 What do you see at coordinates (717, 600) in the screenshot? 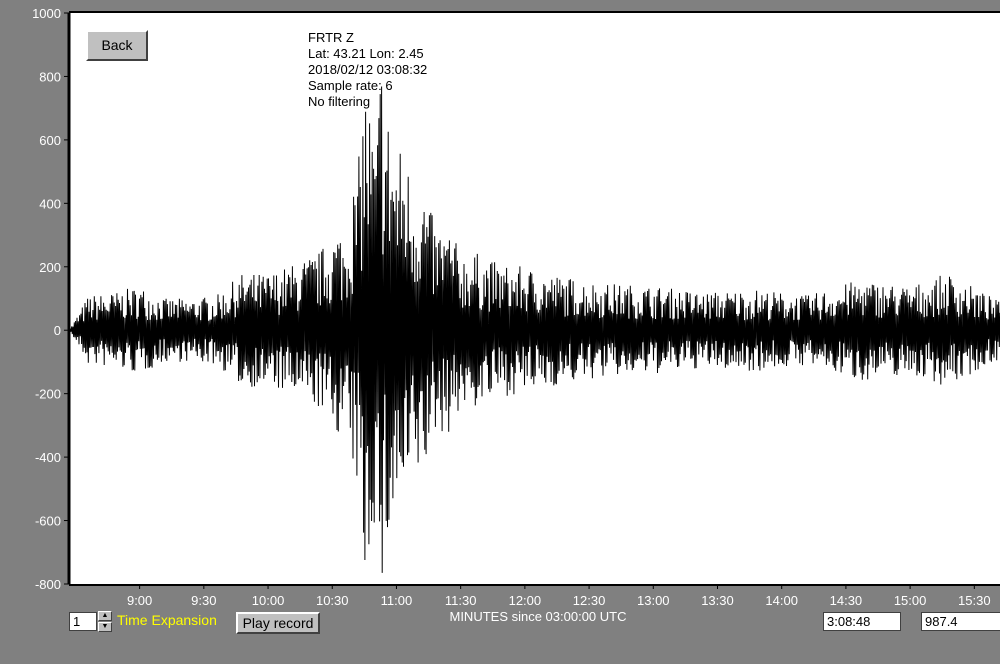
I see `x-tick-label: 13:30` at bounding box center [717, 600].